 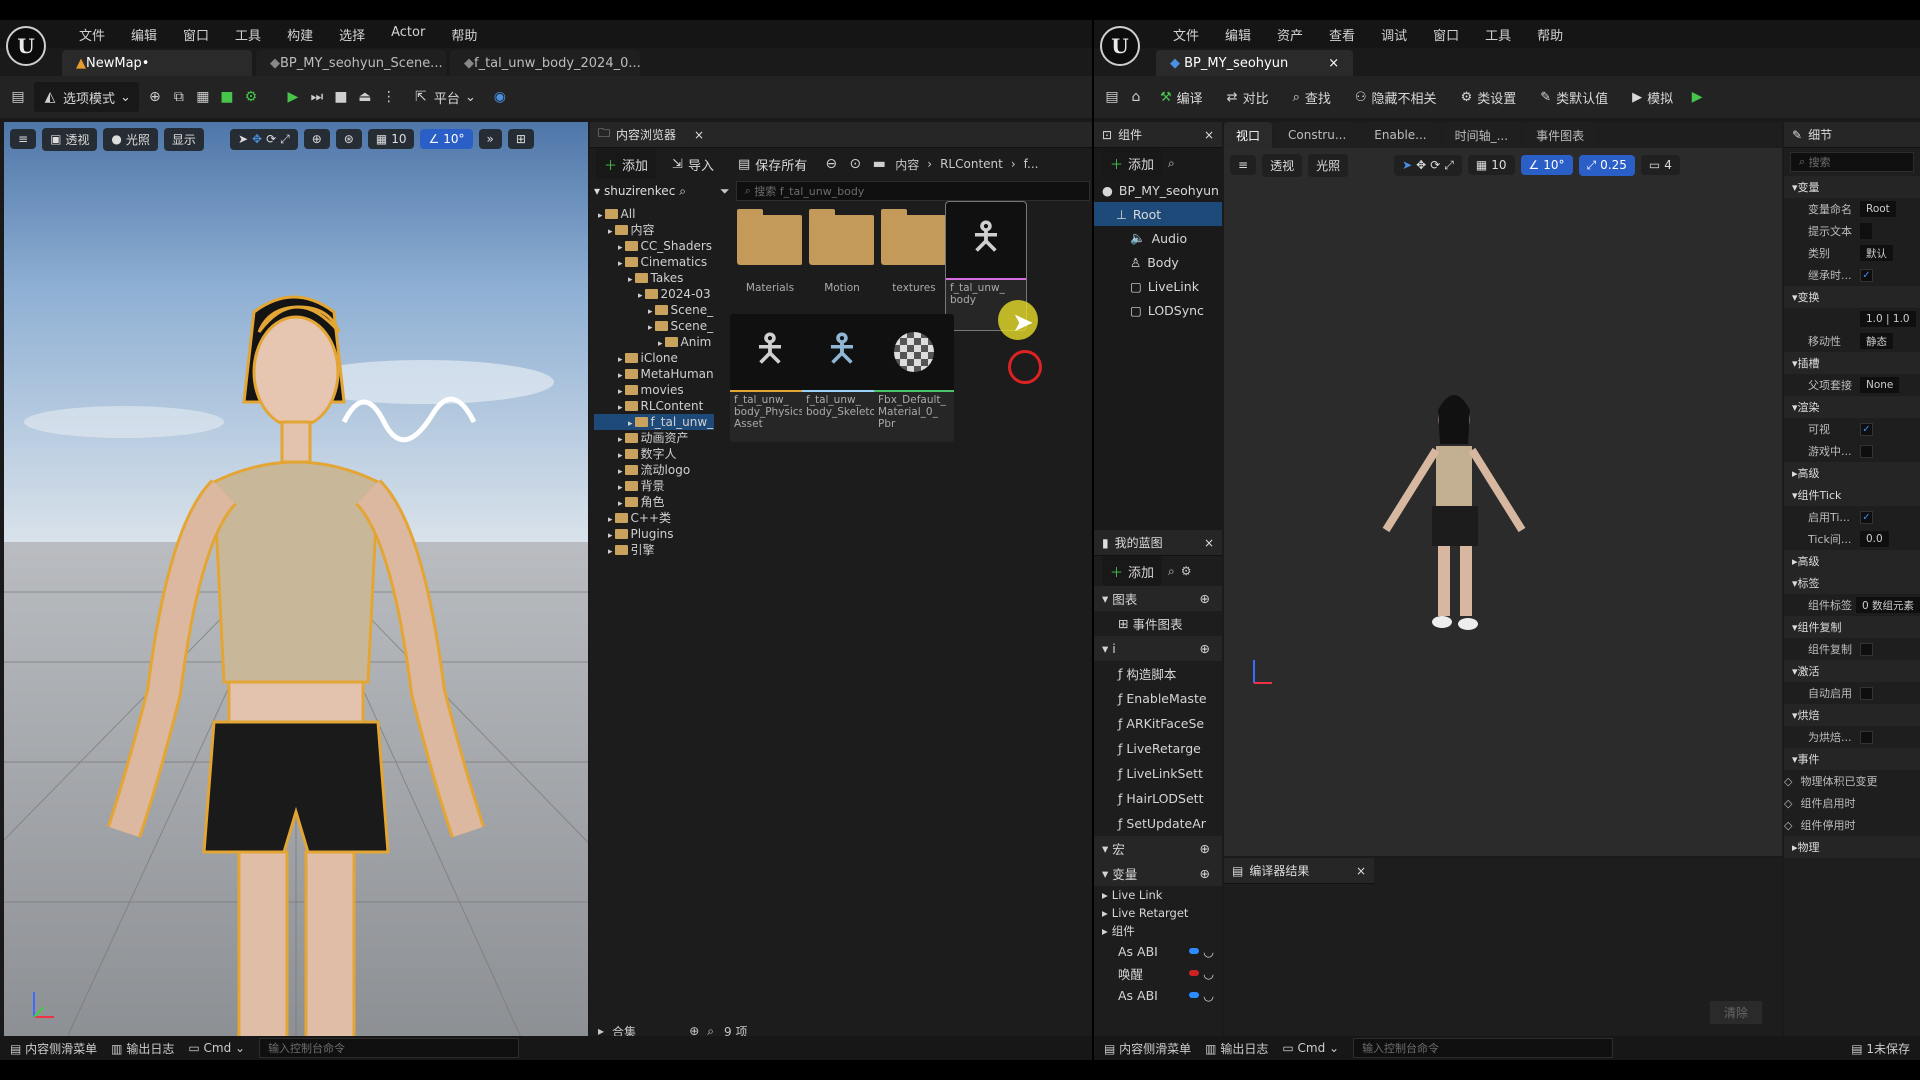 What do you see at coordinates (316, 139) in the screenshot?
I see `world-local-button: ⊕` at bounding box center [316, 139].